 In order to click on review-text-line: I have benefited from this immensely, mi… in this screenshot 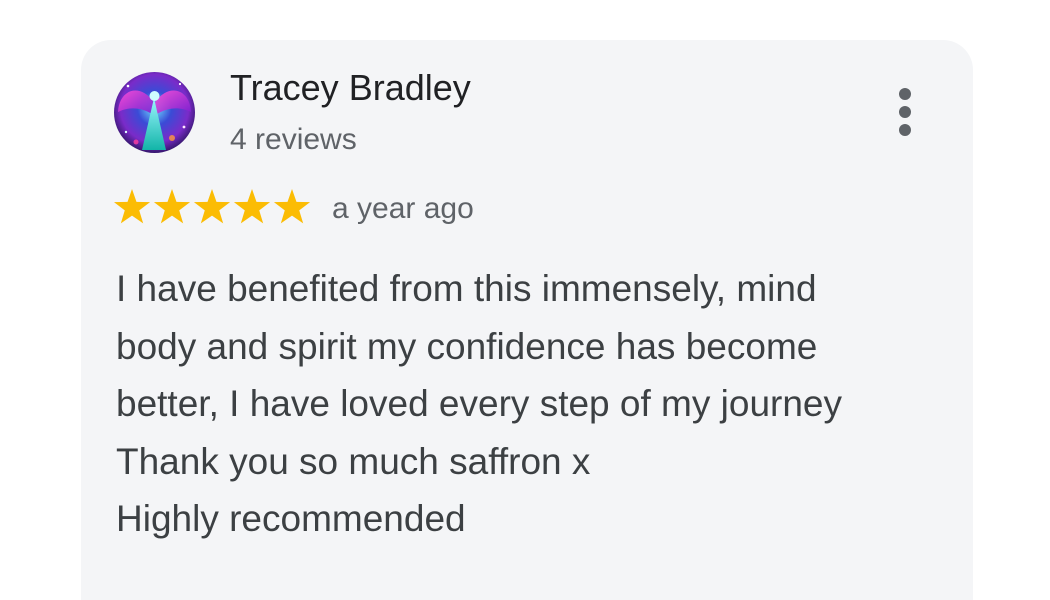, I will do `click(466, 288)`.